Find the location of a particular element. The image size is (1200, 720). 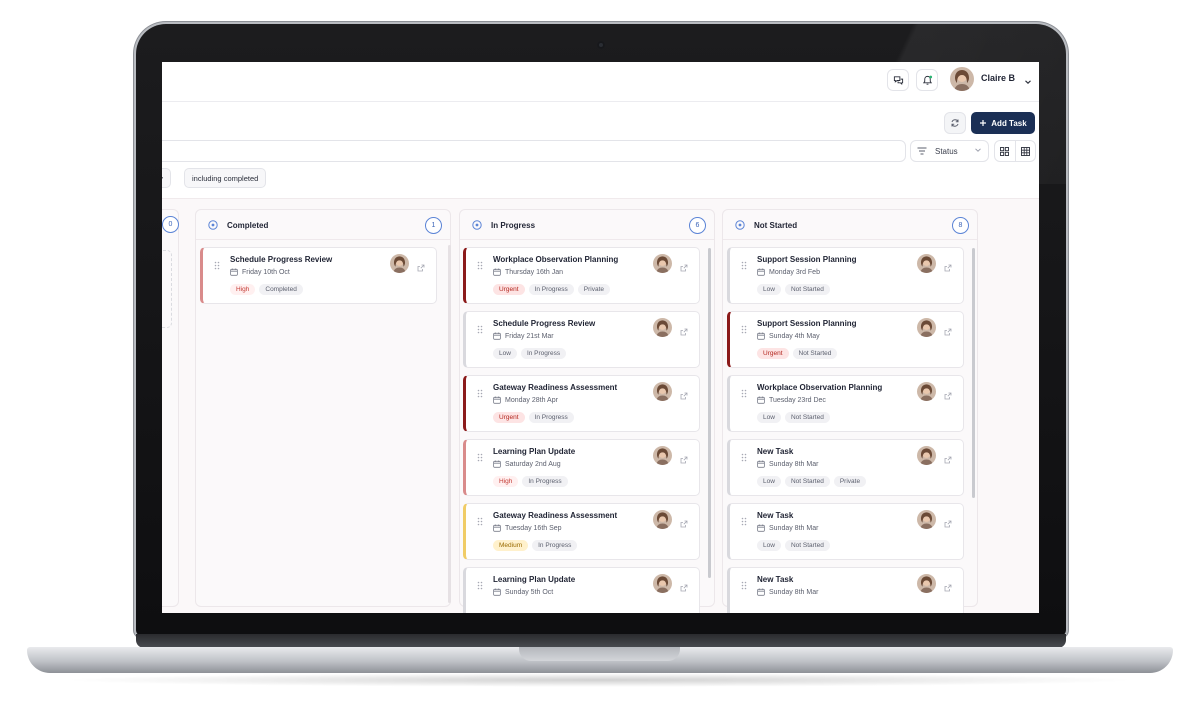

task-card: New Task Sunday 8th Mar is located at coordinates (845, 590).